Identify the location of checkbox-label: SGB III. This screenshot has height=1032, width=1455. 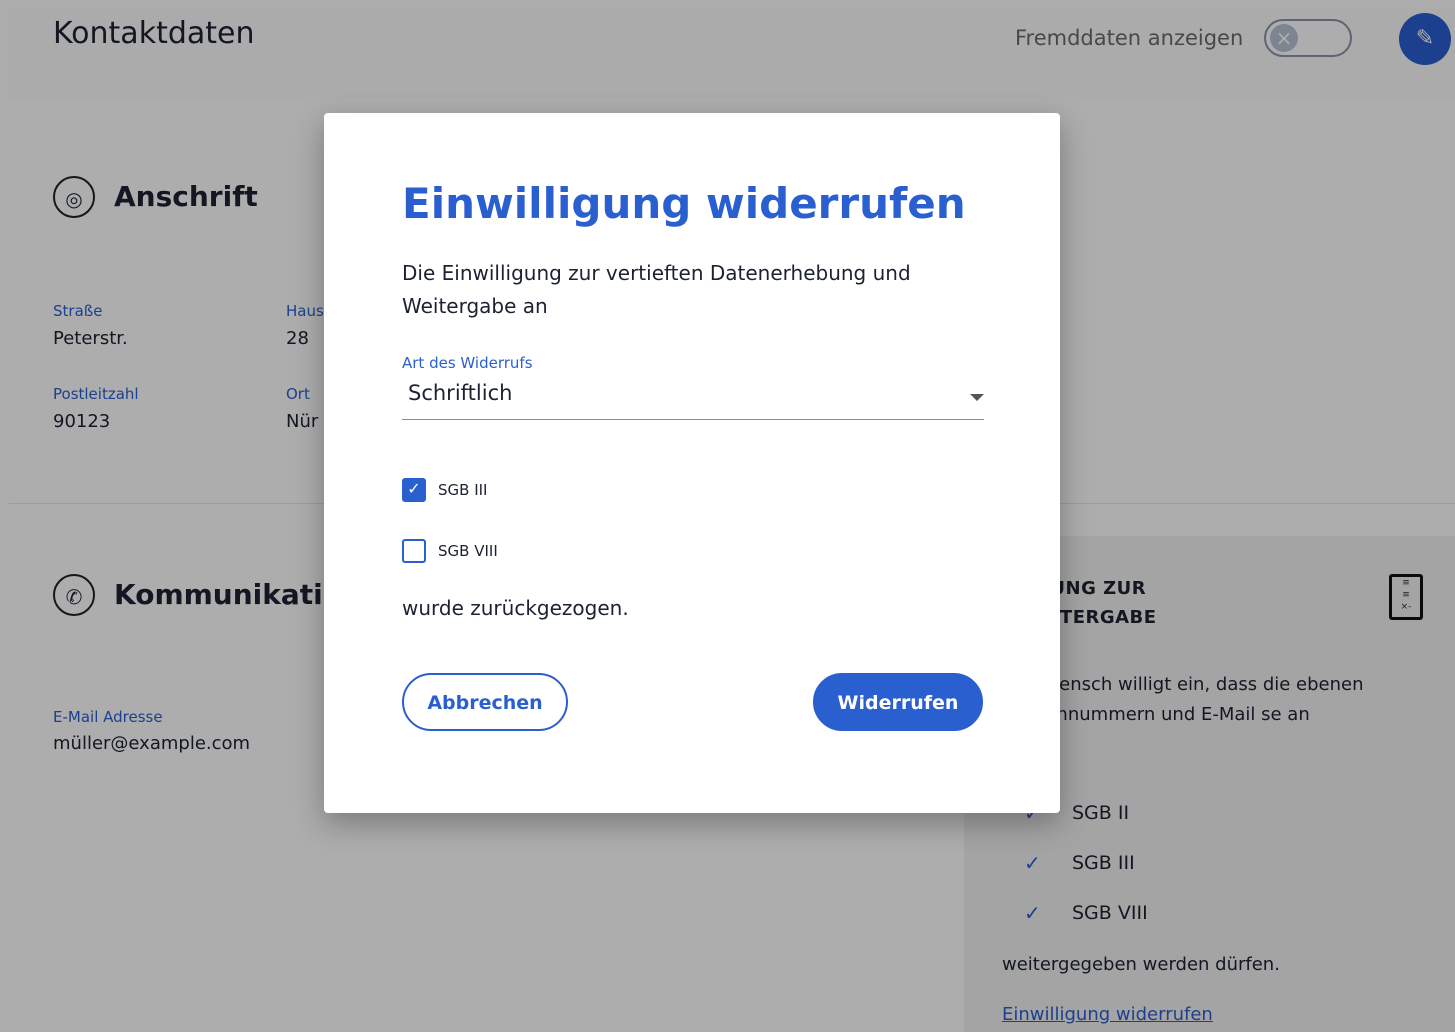
(463, 490).